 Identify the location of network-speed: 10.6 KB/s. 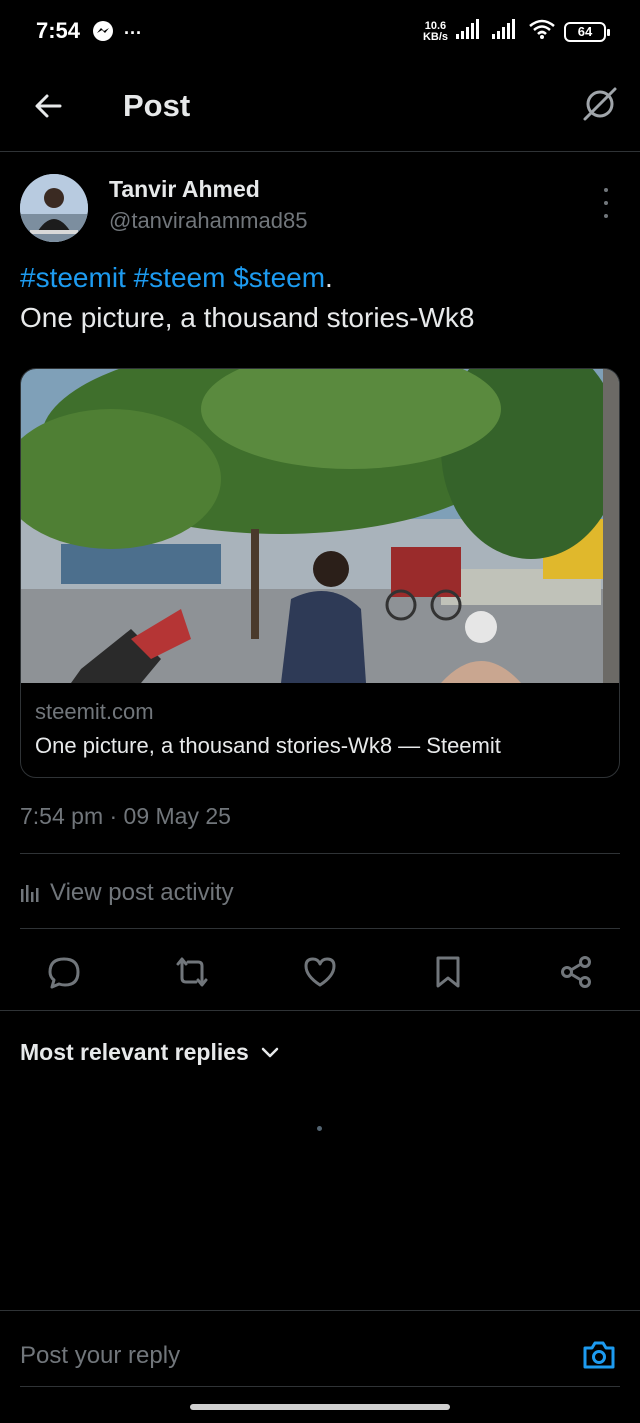
(435, 31).